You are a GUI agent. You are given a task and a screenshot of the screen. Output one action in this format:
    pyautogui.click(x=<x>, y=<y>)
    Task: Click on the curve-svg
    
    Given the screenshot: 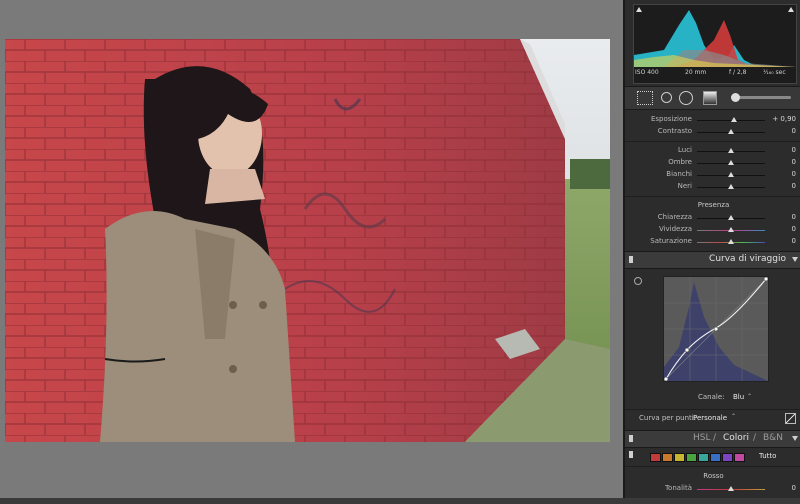 What is the action you would take?
    pyautogui.click(x=716, y=329)
    